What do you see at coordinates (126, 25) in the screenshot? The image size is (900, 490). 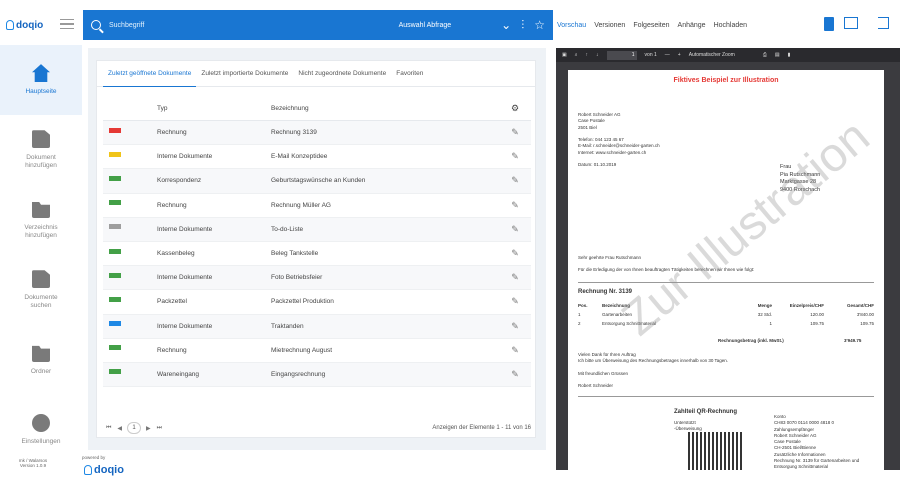 I see `search-input: Suchbegriff` at bounding box center [126, 25].